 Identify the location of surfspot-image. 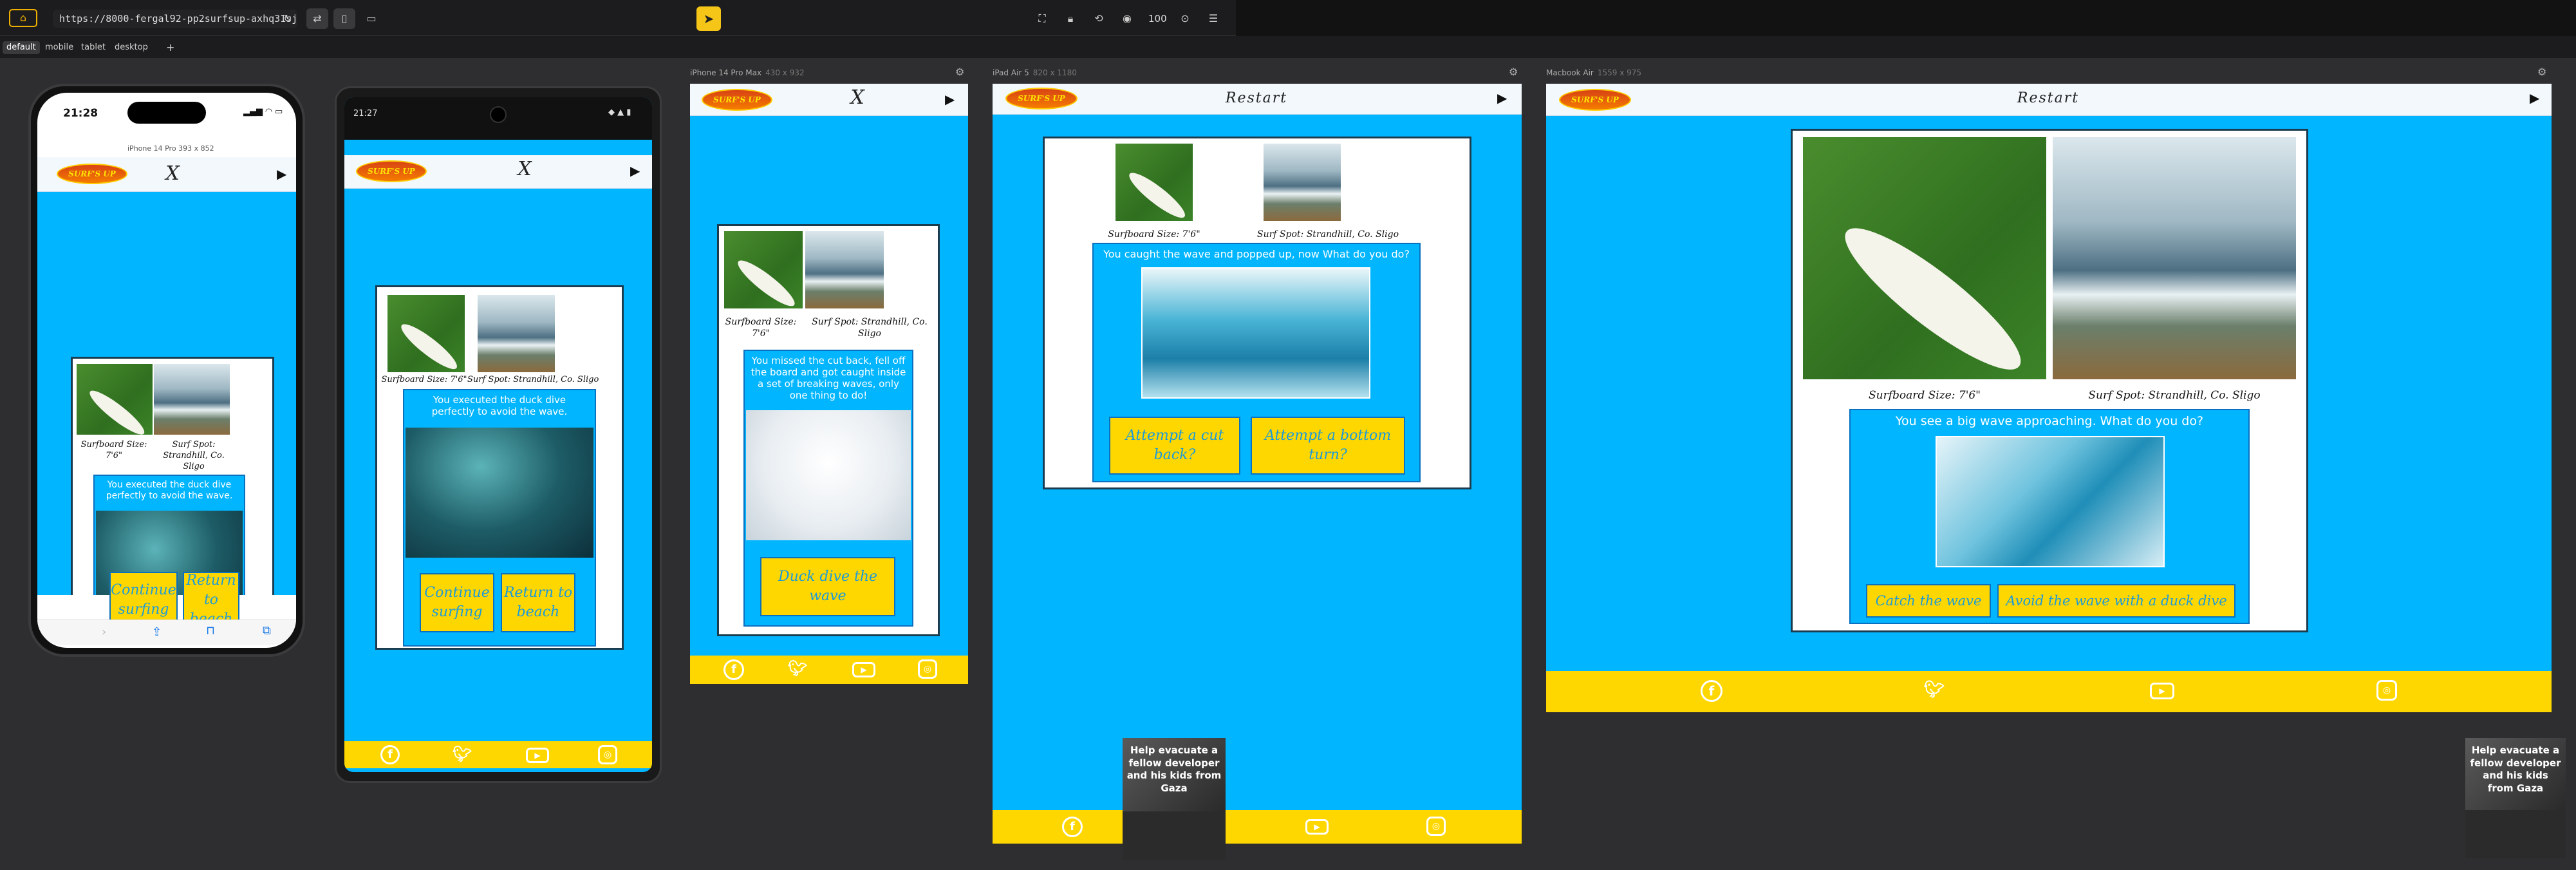
(845, 269).